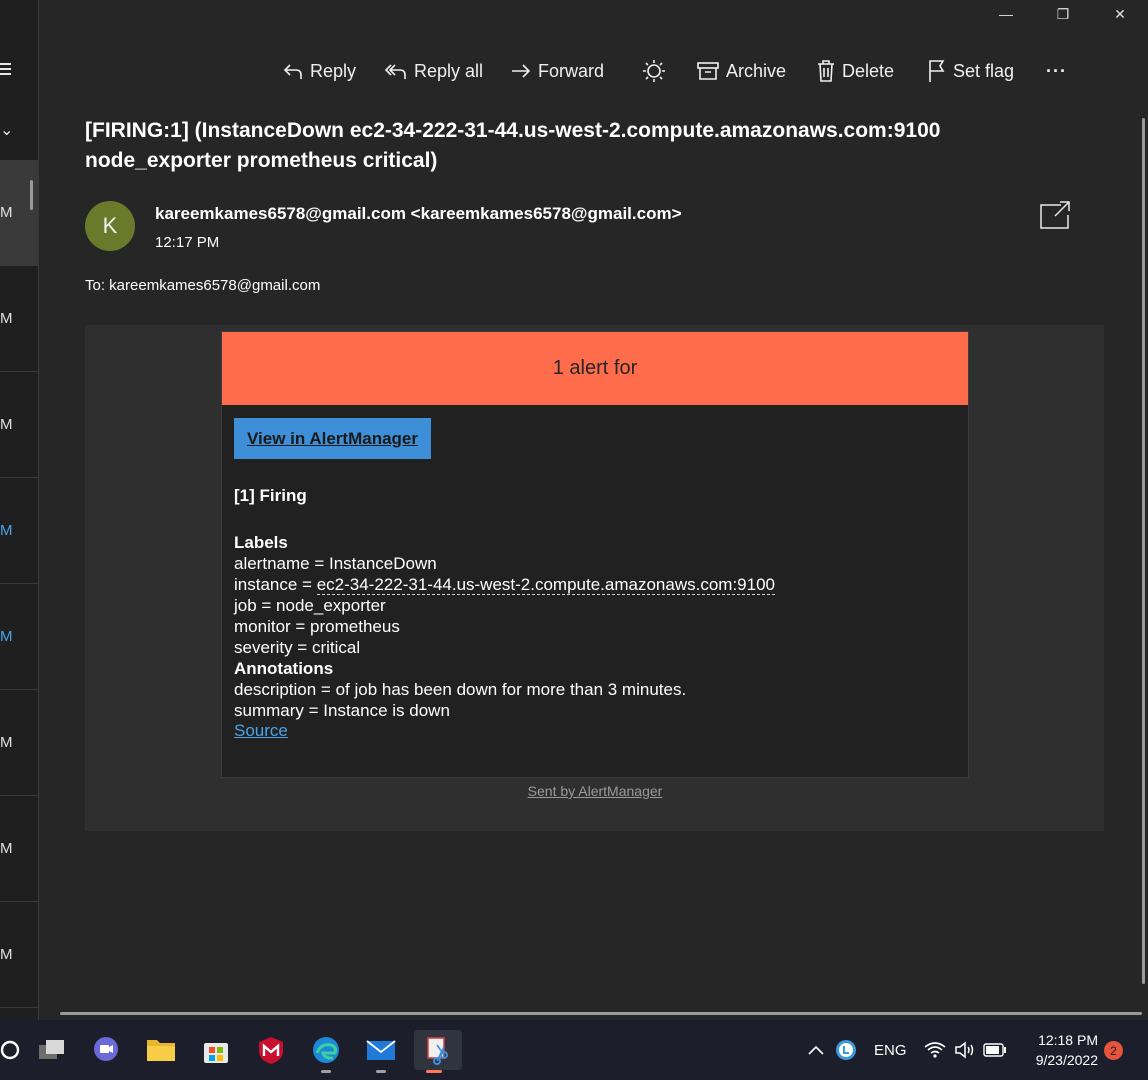 The image size is (1148, 1080). What do you see at coordinates (571, 70) in the screenshot?
I see `forward-label: Forward` at bounding box center [571, 70].